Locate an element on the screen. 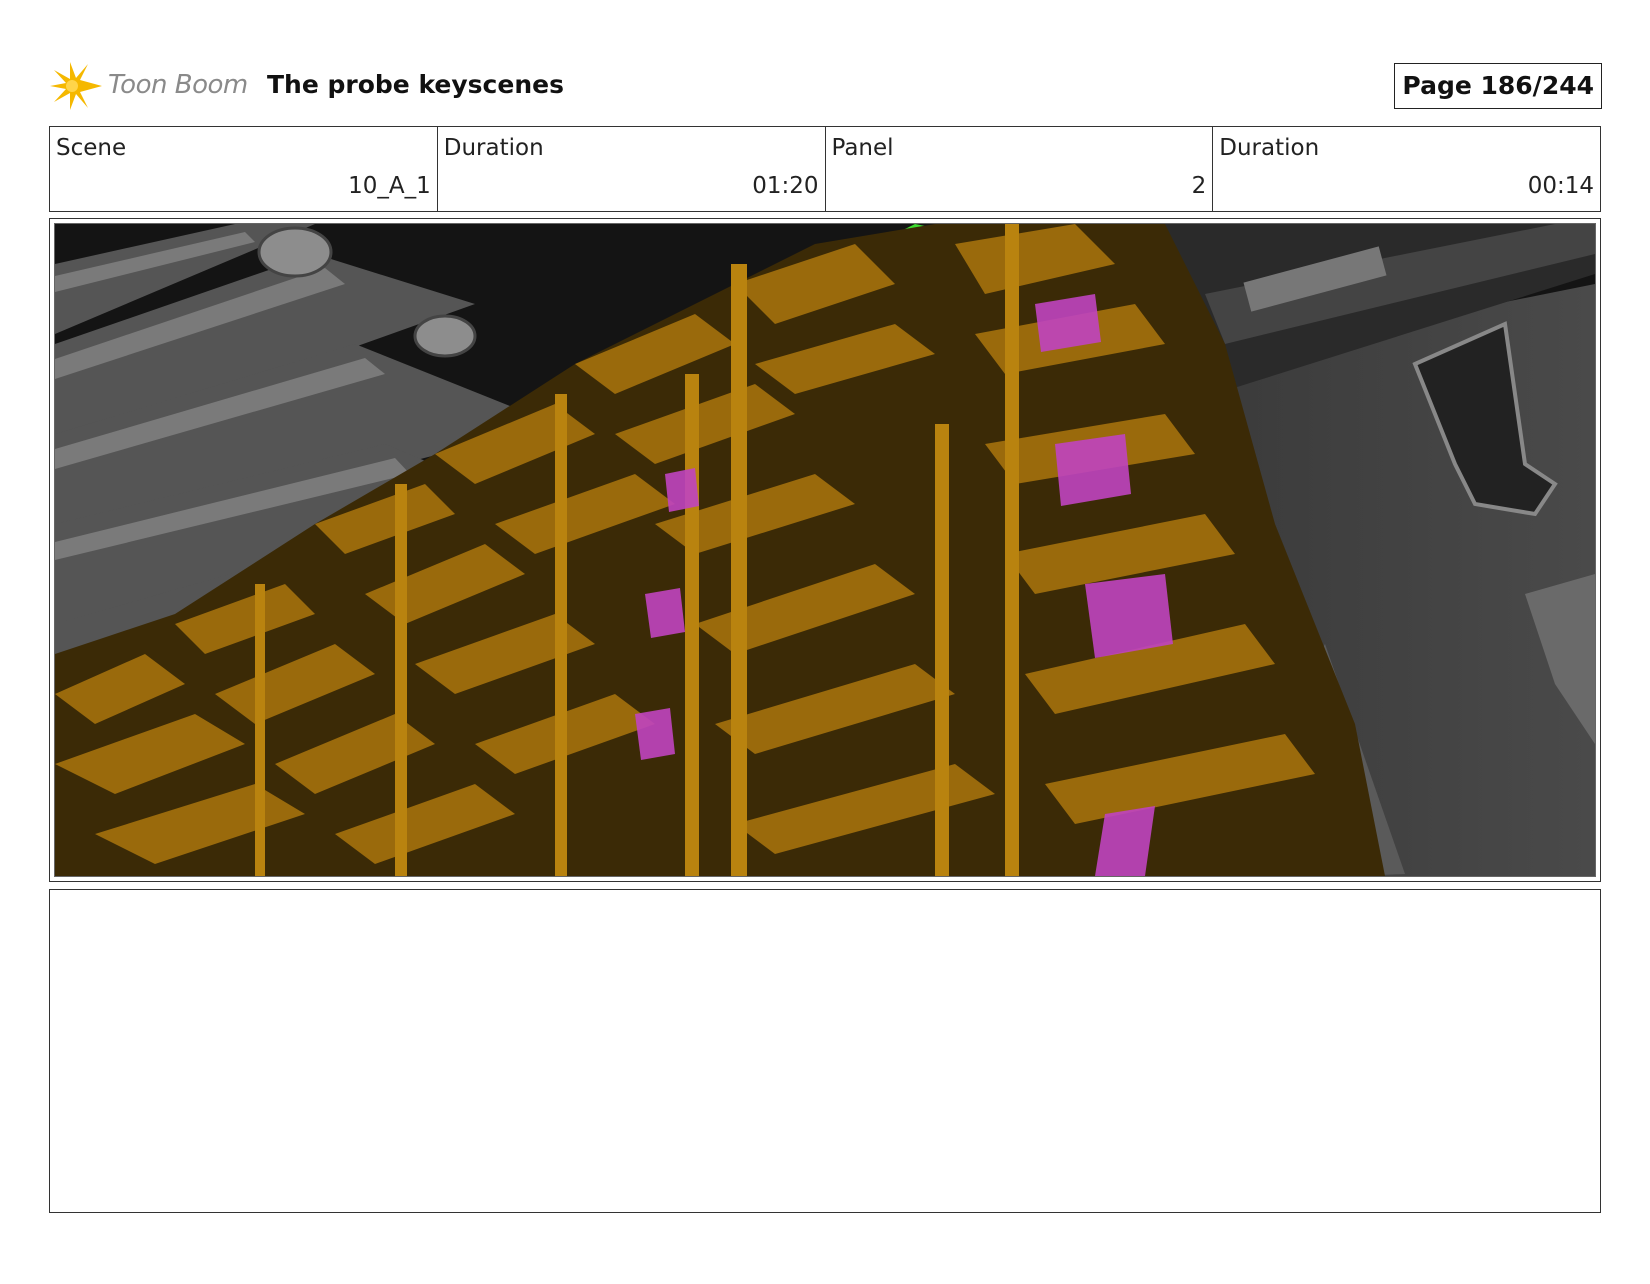  scene-duration-label: Duration is located at coordinates (493, 148).